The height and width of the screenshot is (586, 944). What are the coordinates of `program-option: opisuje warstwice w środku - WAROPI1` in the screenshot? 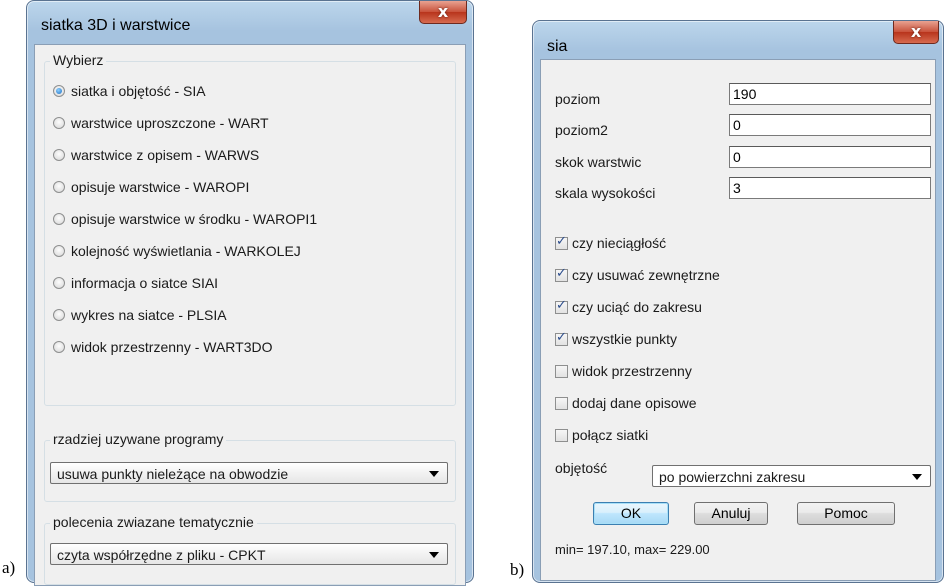 It's located at (185, 219).